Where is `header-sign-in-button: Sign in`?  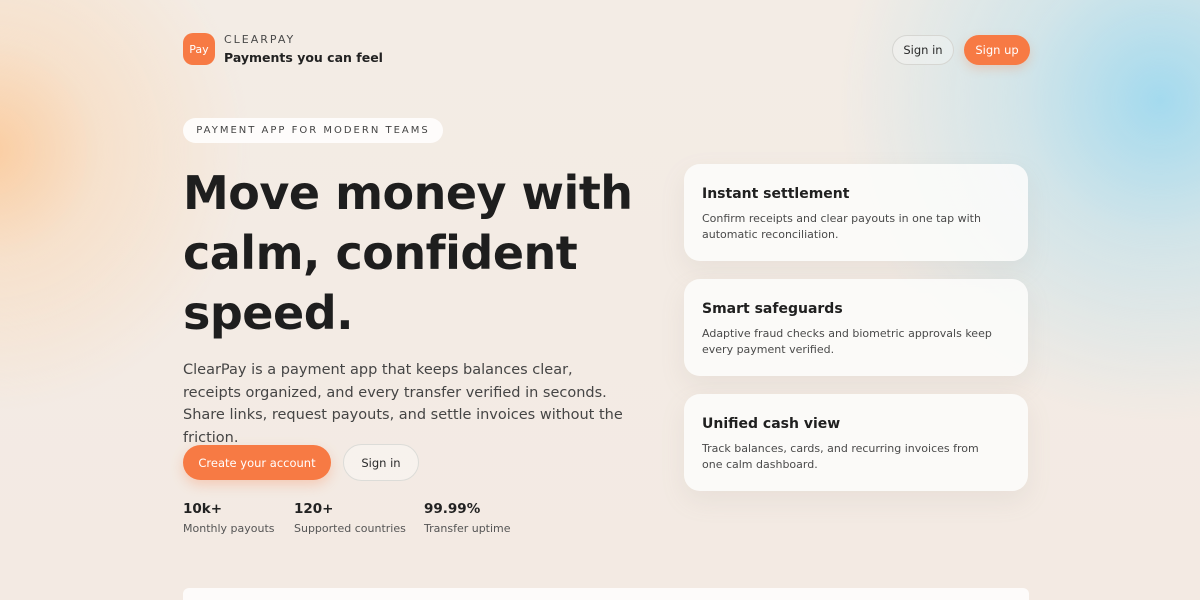
header-sign-in-button: Sign in is located at coordinates (923, 50).